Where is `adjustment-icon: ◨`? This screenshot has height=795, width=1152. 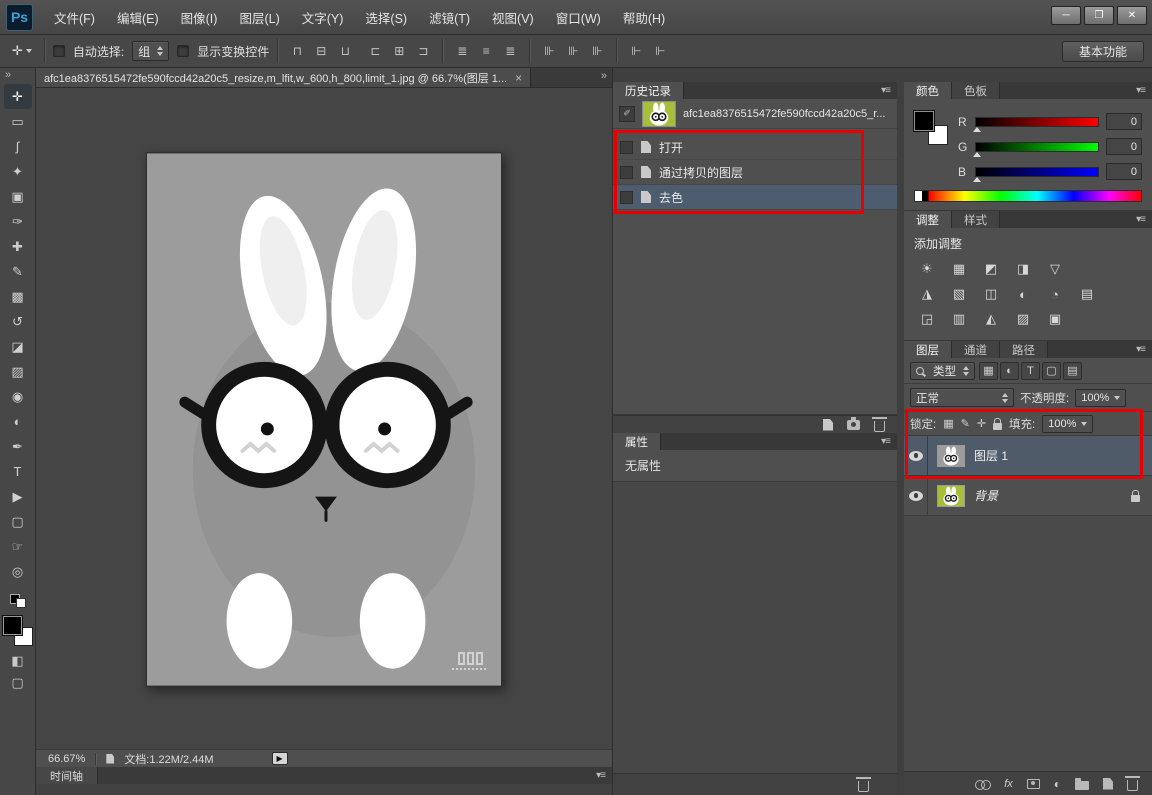
adjustment-icon: ◨ is located at coordinates (1023, 269).